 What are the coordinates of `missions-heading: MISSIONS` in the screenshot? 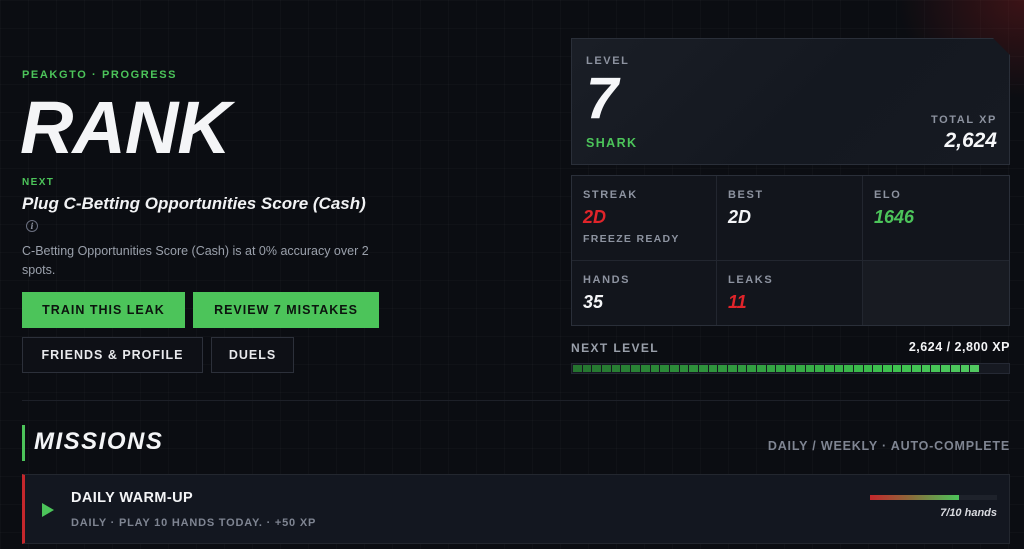 It's located at (99, 441).